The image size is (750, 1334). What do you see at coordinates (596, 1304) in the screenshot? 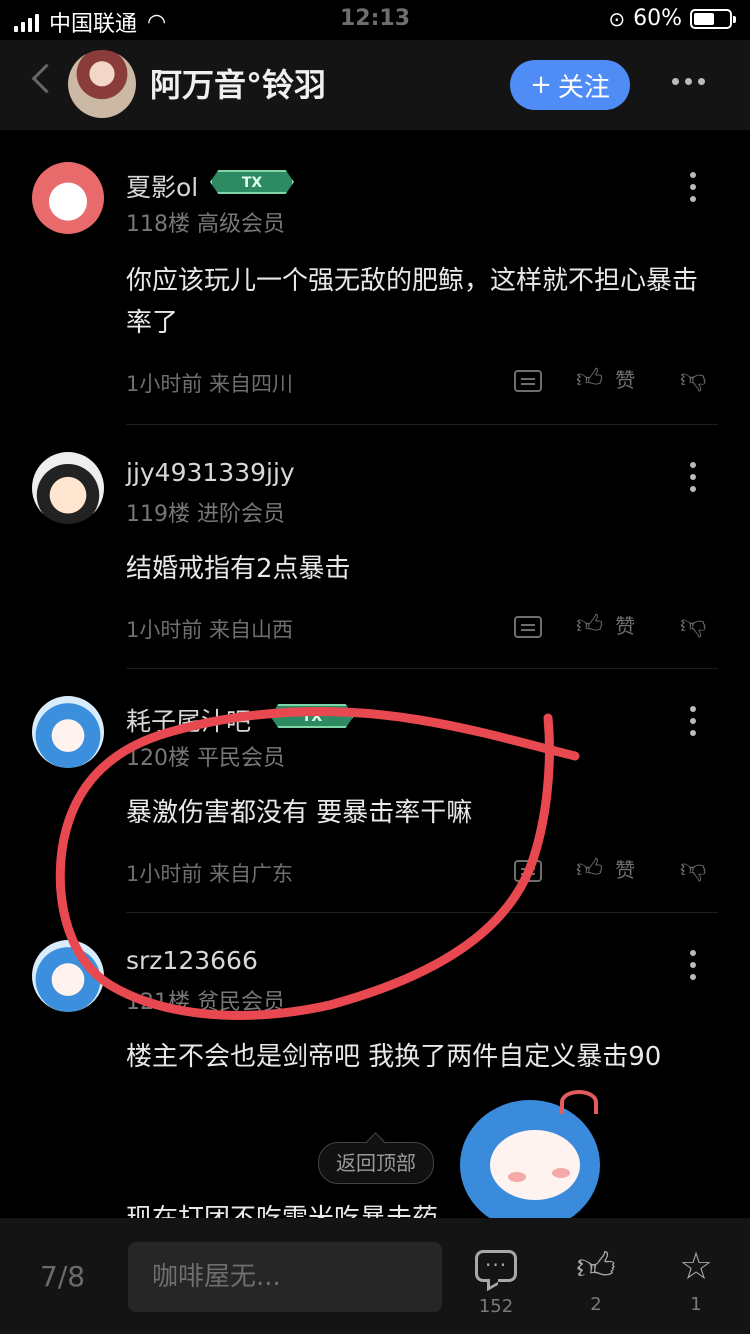
I see `likes-count: 2` at bounding box center [596, 1304].